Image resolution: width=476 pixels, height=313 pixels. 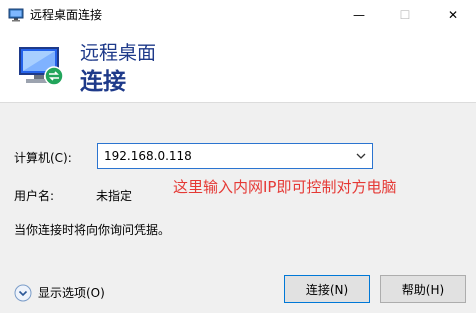 I want to click on computer-combobox: 192.168.0.118, so click(x=235, y=156).